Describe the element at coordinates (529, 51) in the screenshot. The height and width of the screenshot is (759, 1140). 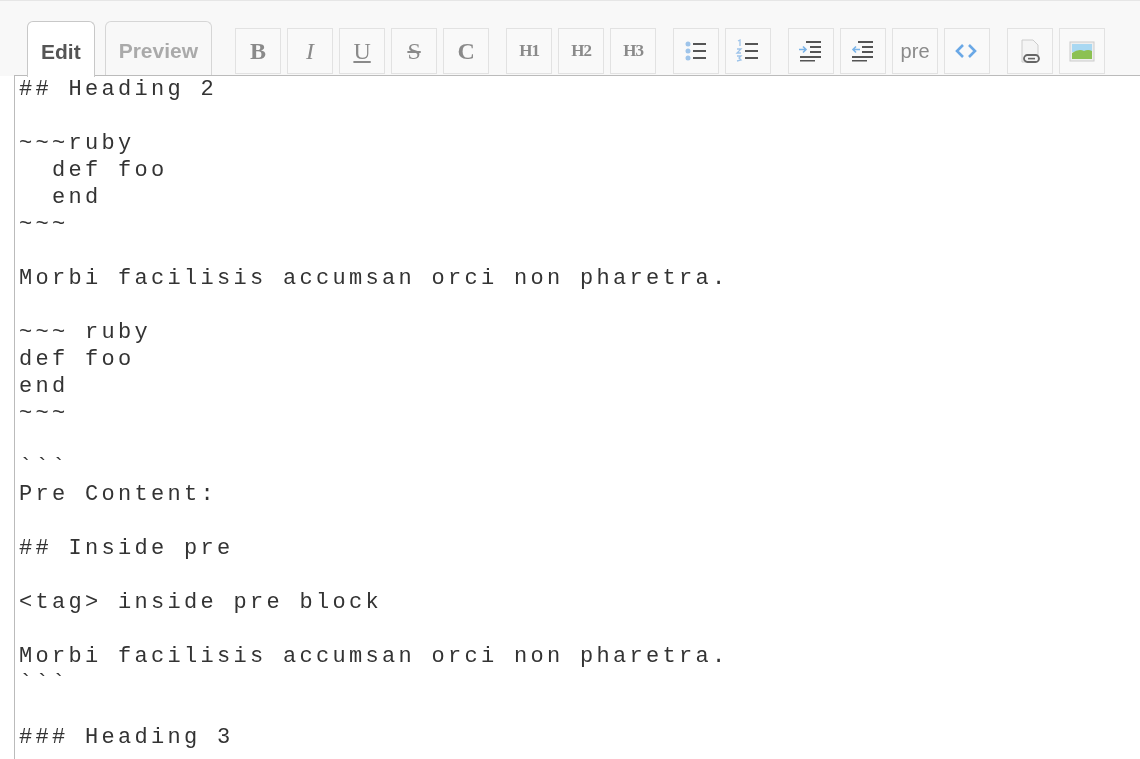
I see `heading-button: H1` at that location.